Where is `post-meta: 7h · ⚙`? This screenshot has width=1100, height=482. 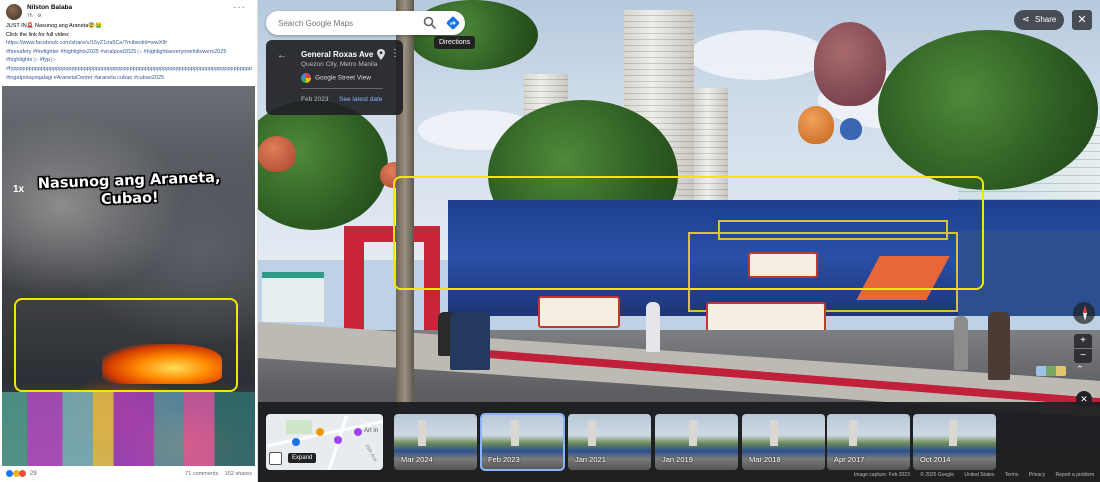
post-meta: 7h · ⚙ is located at coordinates (34, 16).